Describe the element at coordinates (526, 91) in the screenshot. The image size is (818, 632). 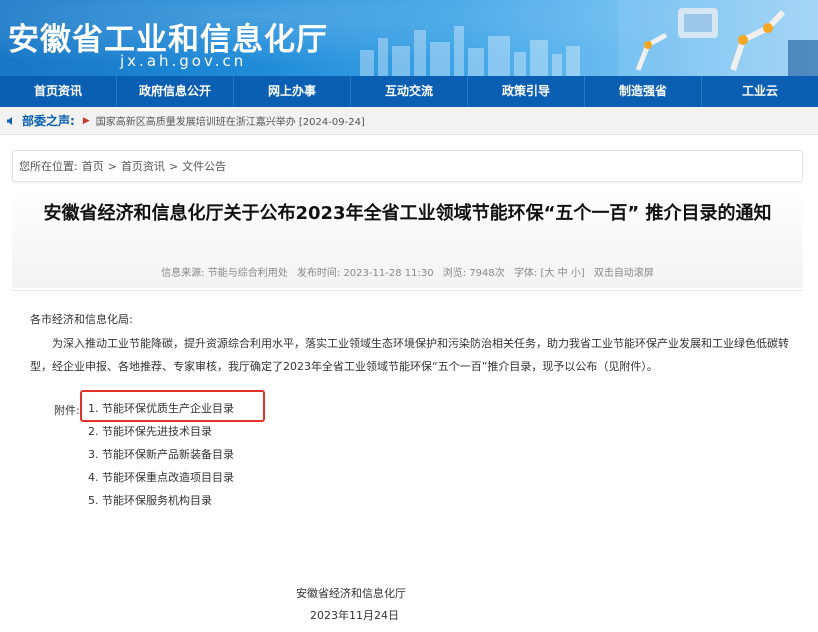
I see `nav-item-policy: 政策引导` at that location.